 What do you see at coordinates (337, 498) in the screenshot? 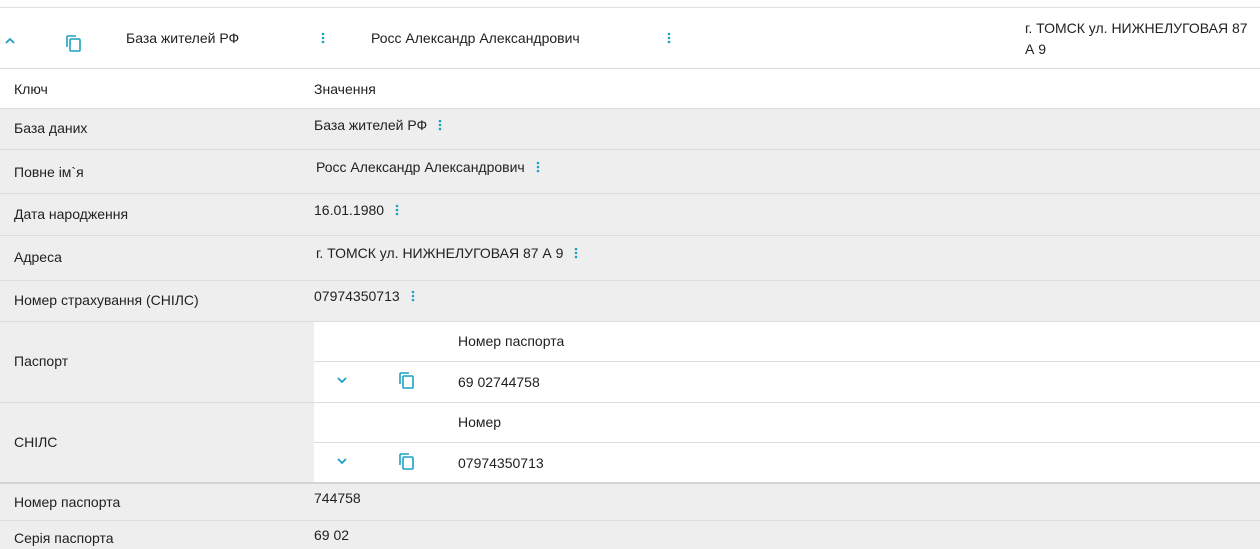
I see `row-value: 744758` at bounding box center [337, 498].